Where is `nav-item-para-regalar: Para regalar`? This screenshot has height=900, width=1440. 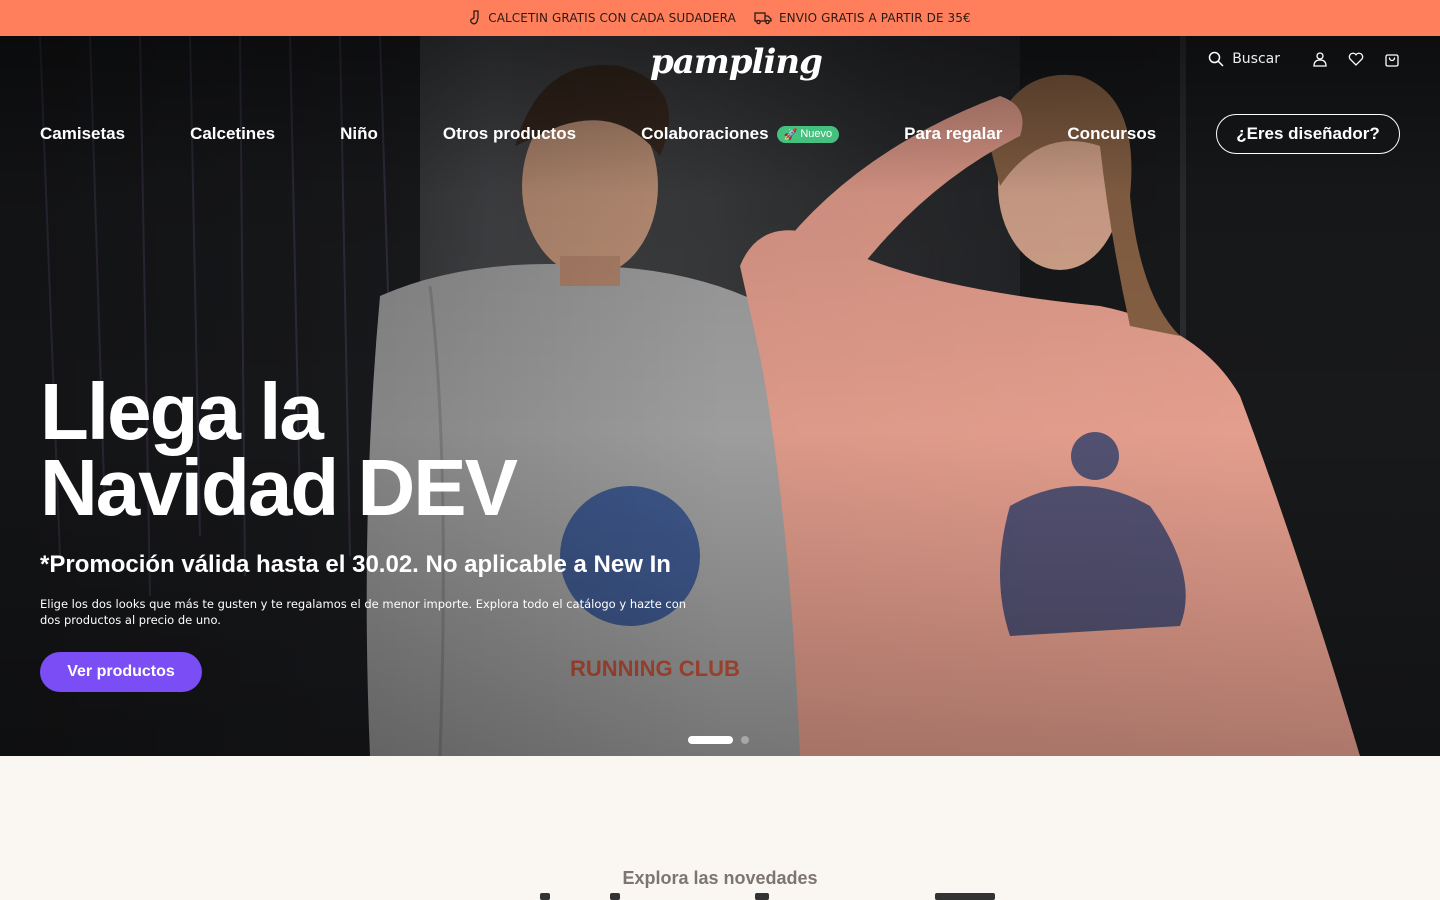
nav-item-para-regalar: Para regalar is located at coordinates (953, 134).